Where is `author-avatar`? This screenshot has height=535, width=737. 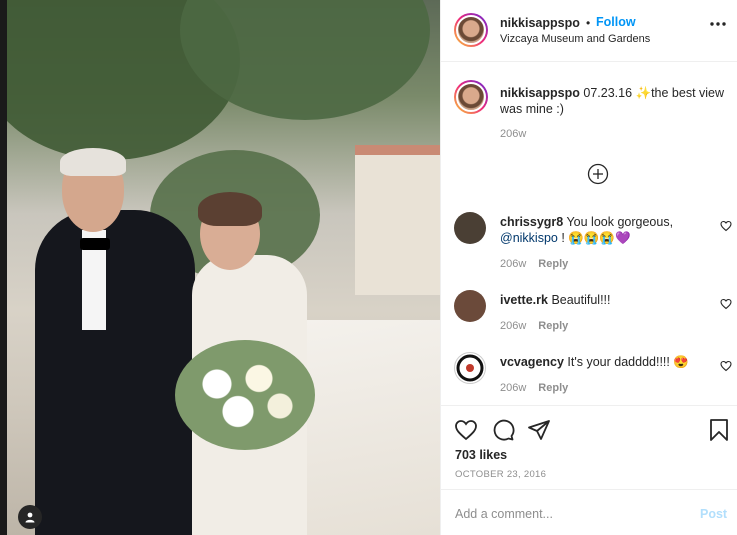 author-avatar is located at coordinates (471, 30).